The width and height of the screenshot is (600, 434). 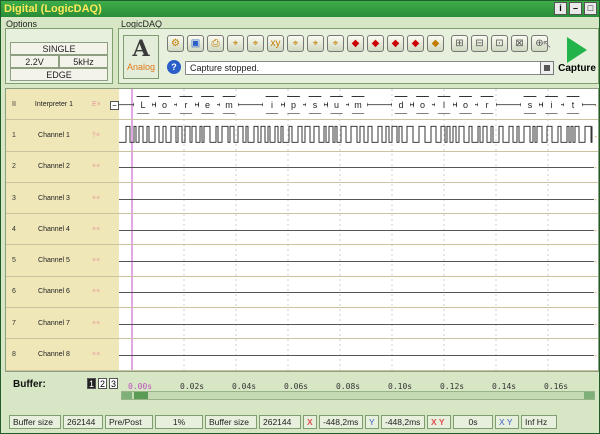 I want to click on time-tick-label: 0.14s, so click(x=504, y=386).